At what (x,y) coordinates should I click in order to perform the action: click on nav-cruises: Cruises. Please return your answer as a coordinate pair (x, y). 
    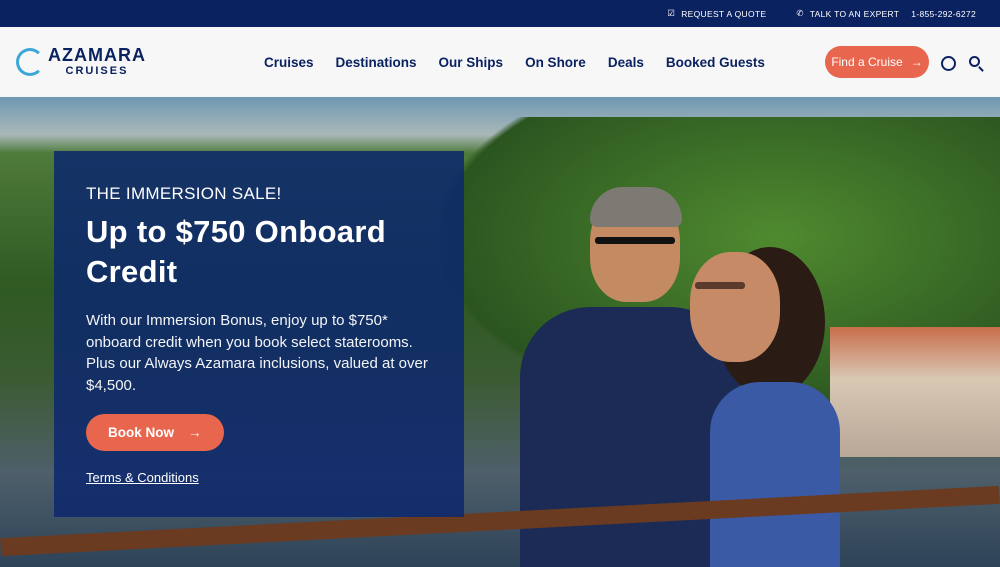
    Looking at the image, I should click on (289, 62).